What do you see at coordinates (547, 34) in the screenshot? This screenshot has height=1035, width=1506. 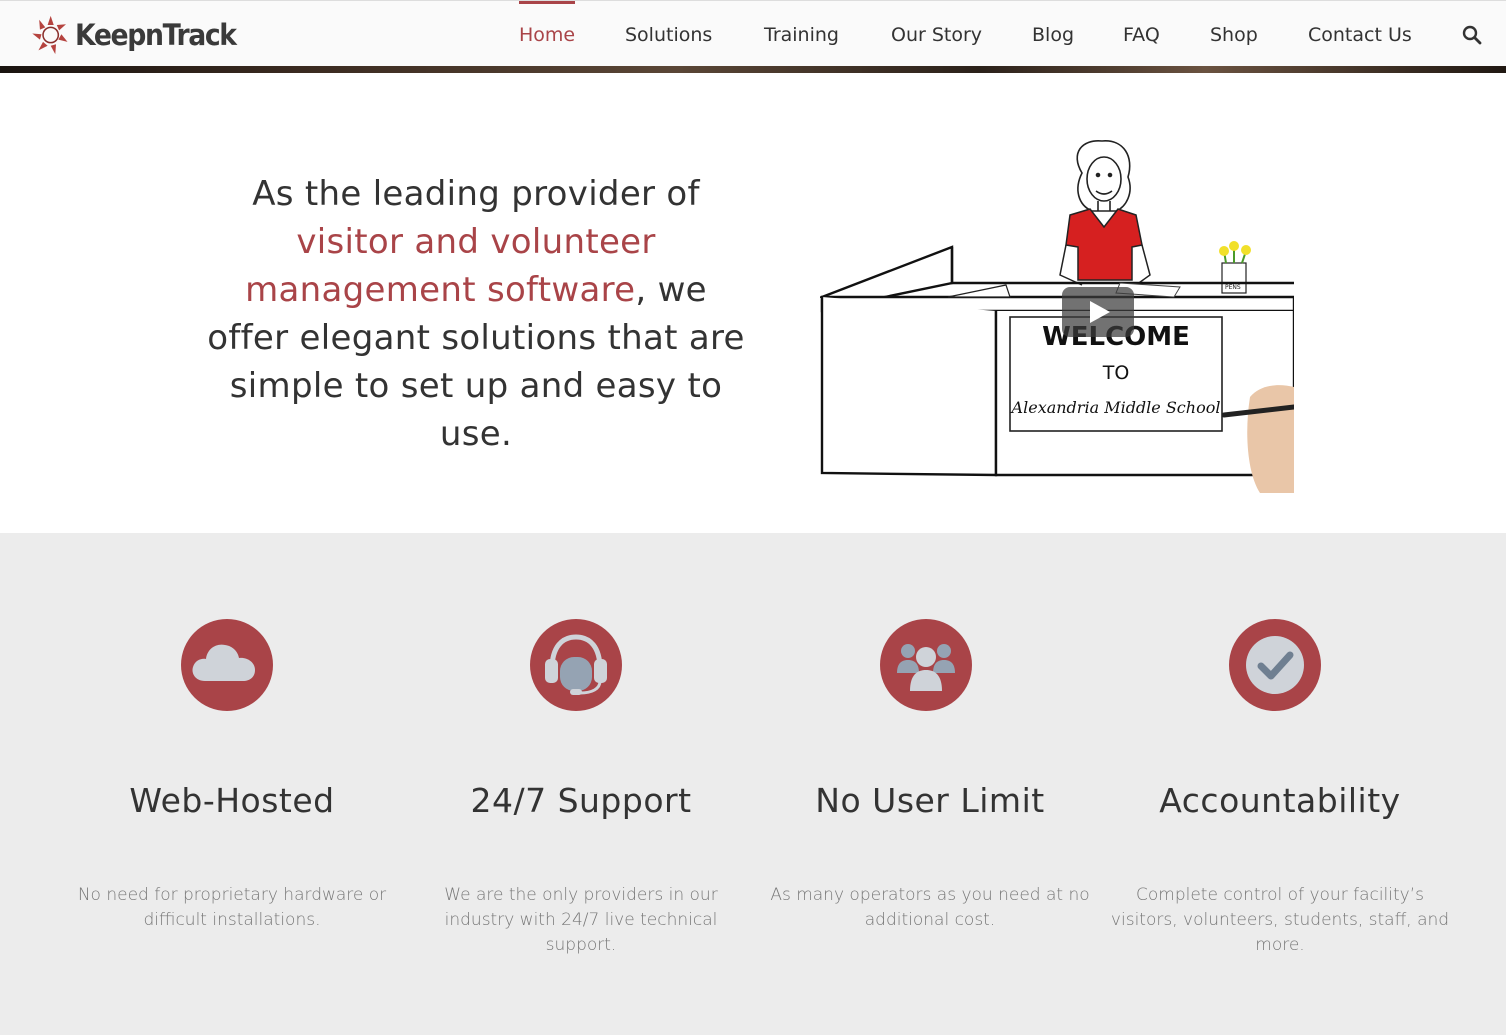 I see `nav-home: Home` at bounding box center [547, 34].